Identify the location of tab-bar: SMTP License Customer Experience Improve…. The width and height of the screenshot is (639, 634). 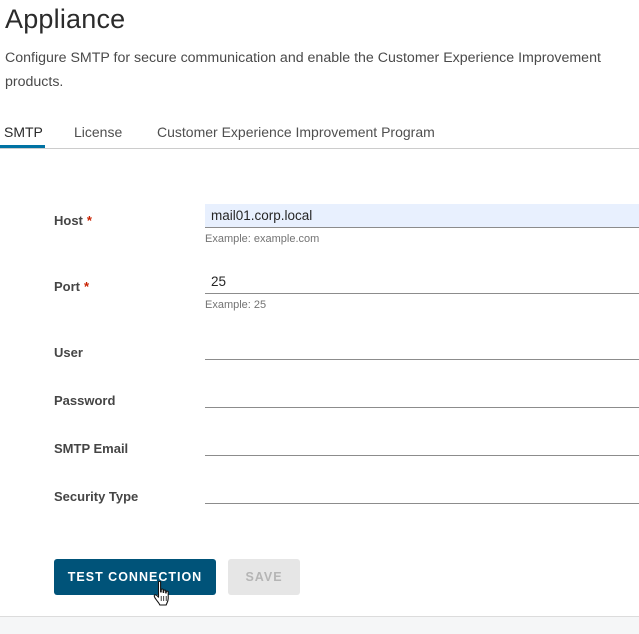
(319, 133).